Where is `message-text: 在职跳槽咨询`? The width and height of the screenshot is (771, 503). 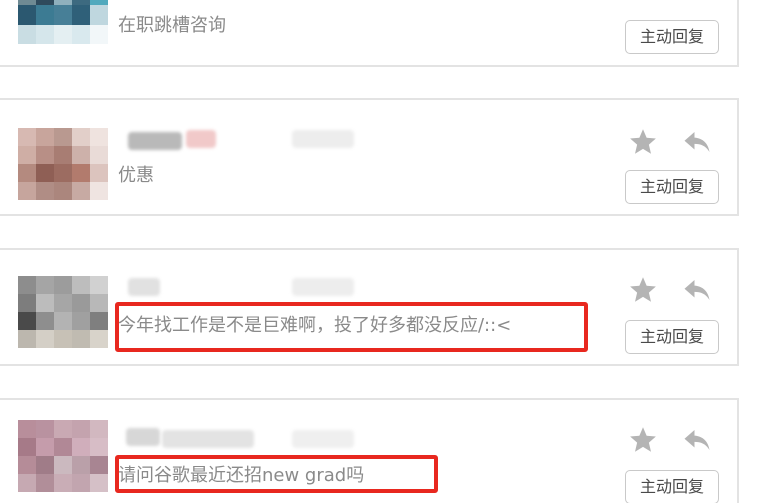
message-text: 在职跳槽咨询 is located at coordinates (172, 25).